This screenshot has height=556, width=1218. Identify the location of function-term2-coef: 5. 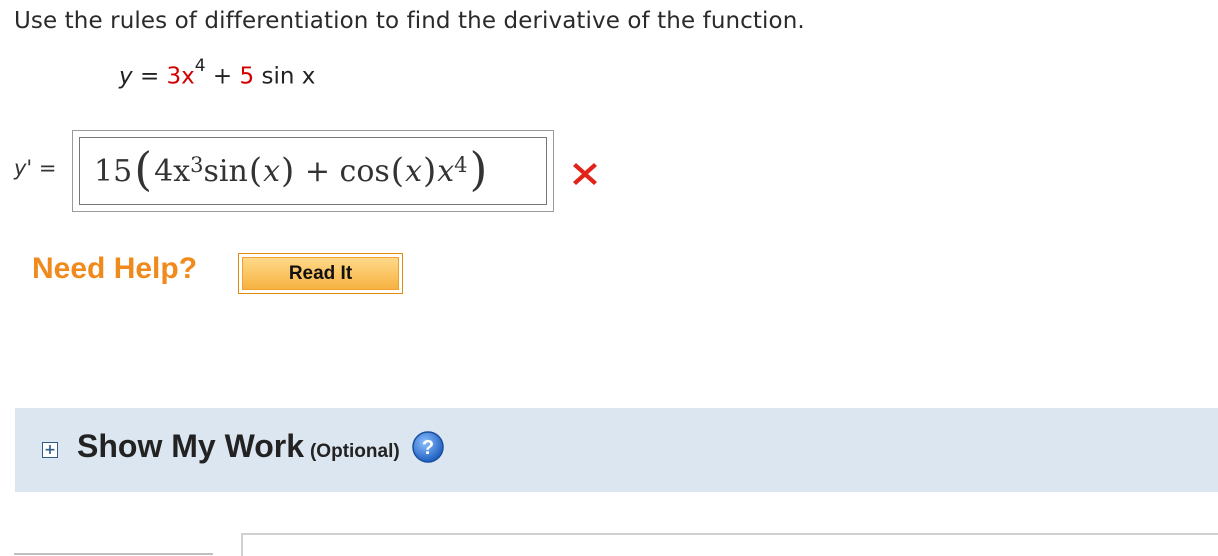
(247, 76).